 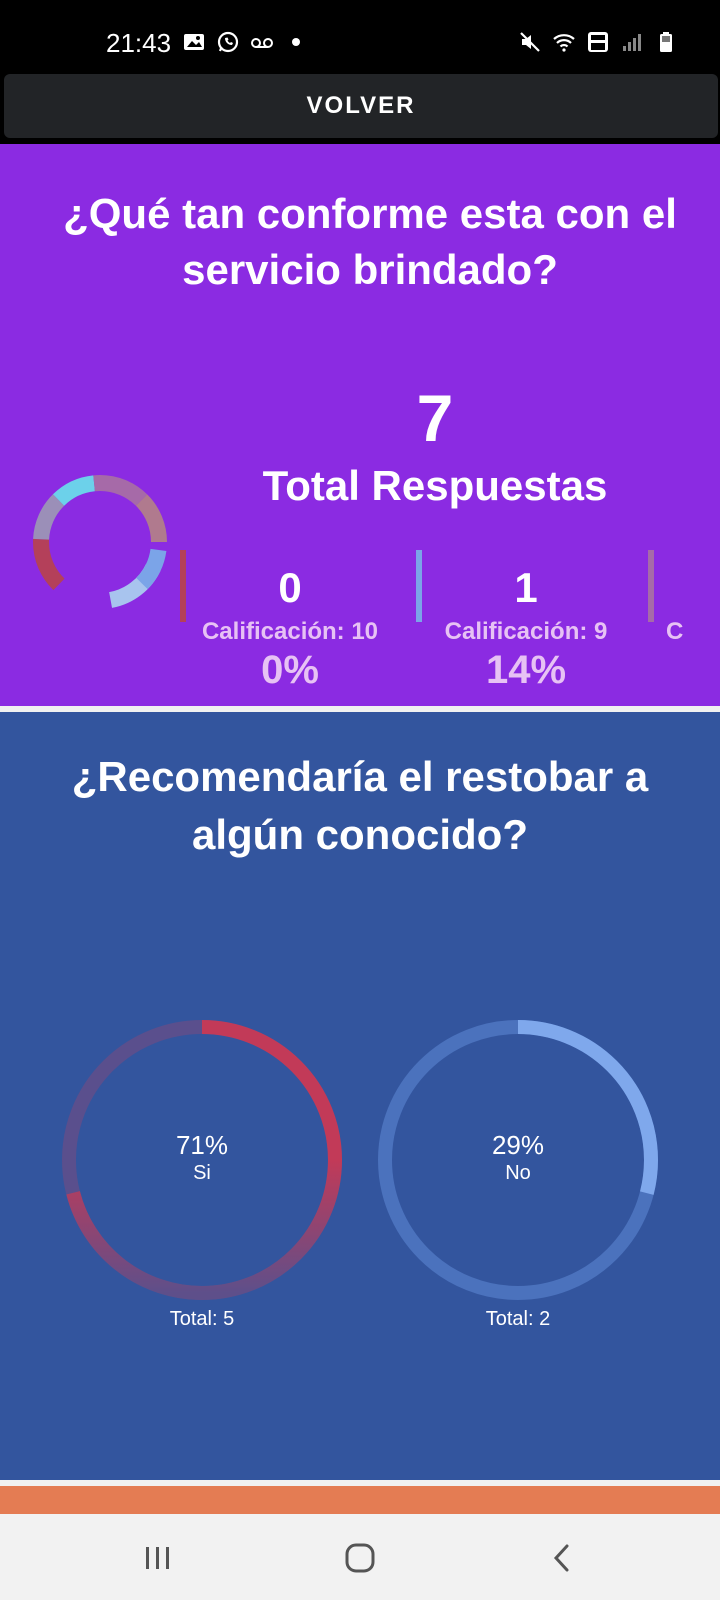 What do you see at coordinates (202, 1319) in the screenshot?
I see `answer-total: Total: 5` at bounding box center [202, 1319].